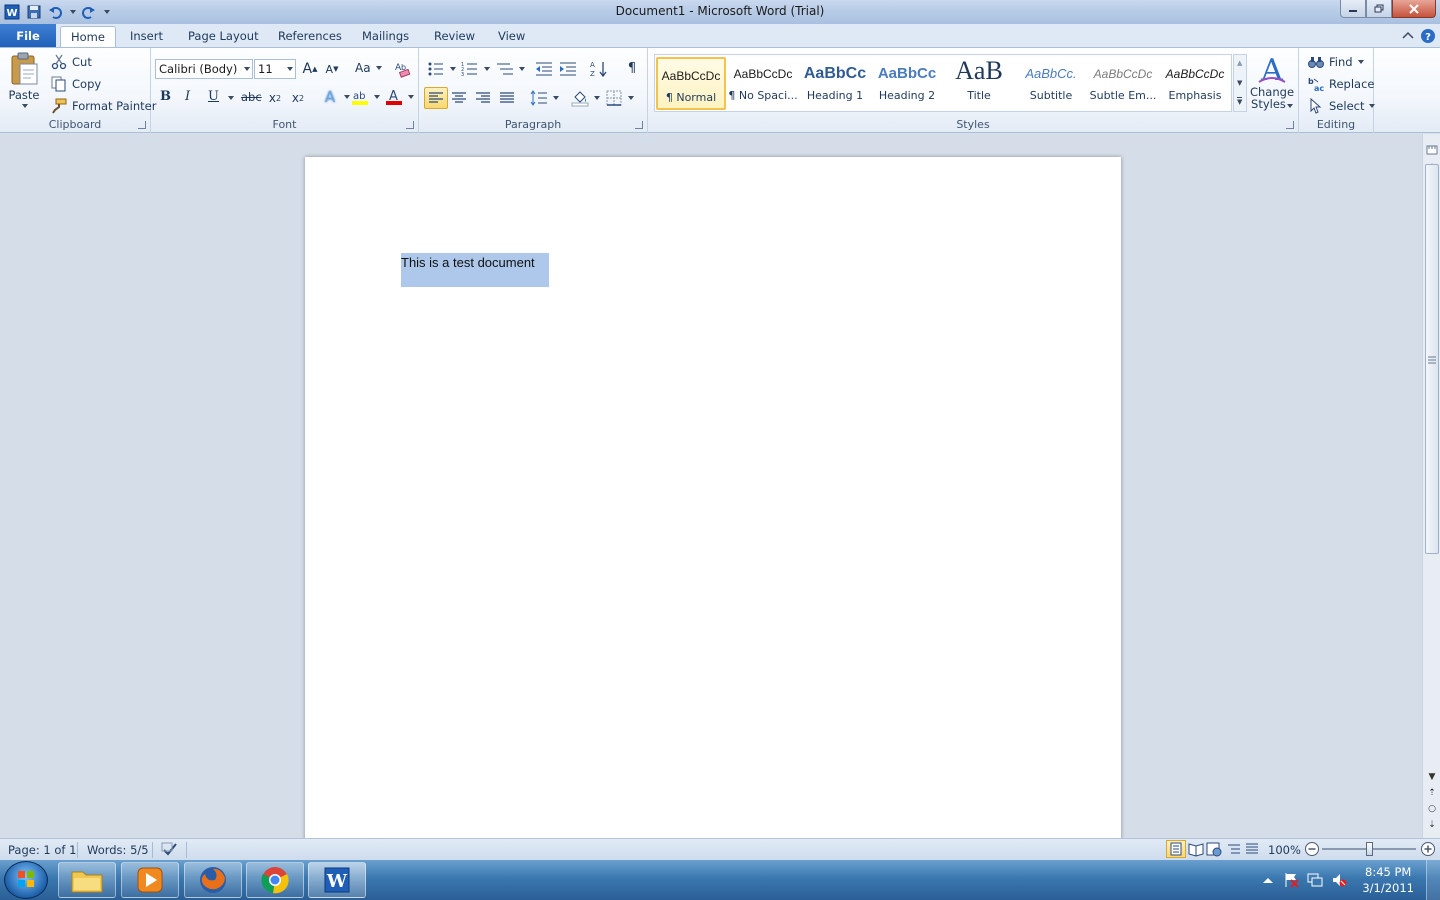 This screenshot has width=1440, height=900. Describe the element at coordinates (632, 68) in the screenshot. I see `show-hide-button: ¶` at that location.